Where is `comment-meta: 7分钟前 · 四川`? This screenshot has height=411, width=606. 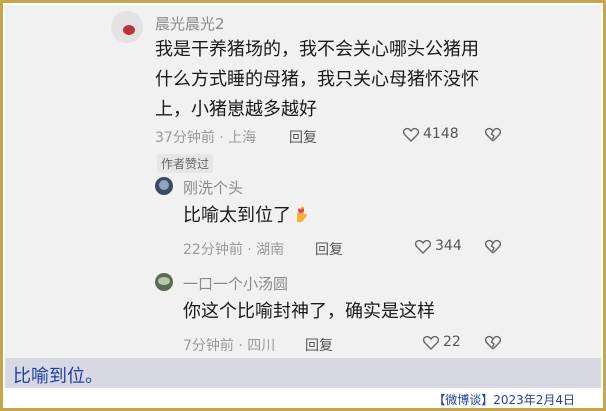
comment-meta: 7分钟前 · 四川 is located at coordinates (229, 346).